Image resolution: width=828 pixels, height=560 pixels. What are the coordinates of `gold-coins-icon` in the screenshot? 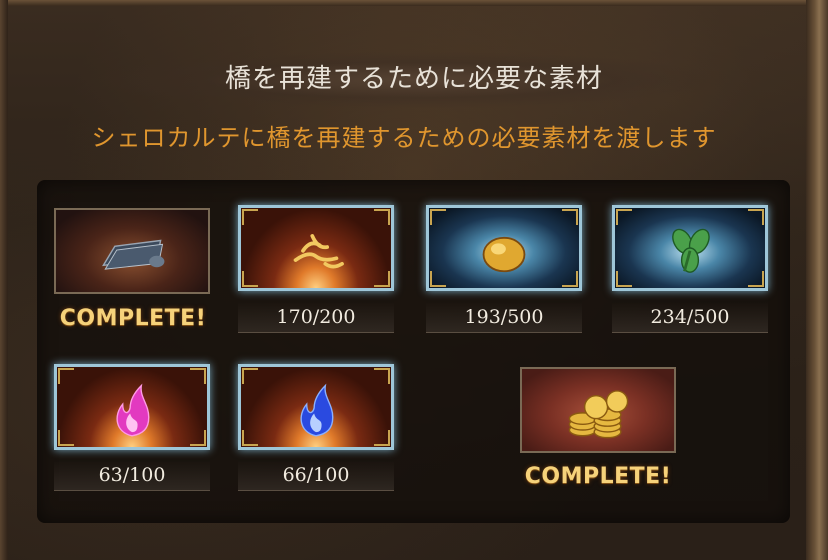 It's located at (598, 414).